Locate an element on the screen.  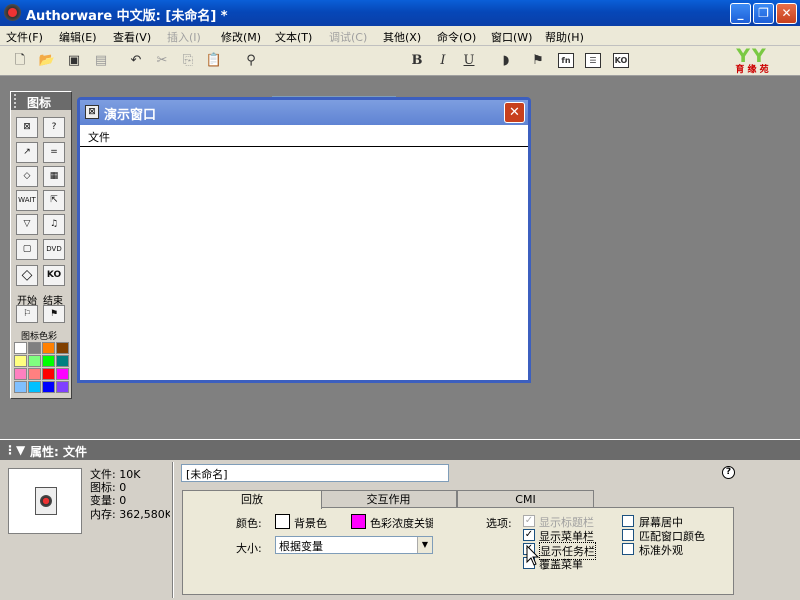
undo-icon: ↶ is located at coordinates (136, 60).